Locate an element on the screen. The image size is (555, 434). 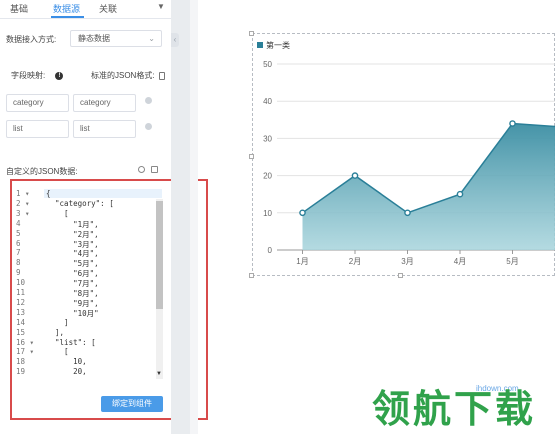
y-tick-label: 30 is located at coordinates (267, 138).